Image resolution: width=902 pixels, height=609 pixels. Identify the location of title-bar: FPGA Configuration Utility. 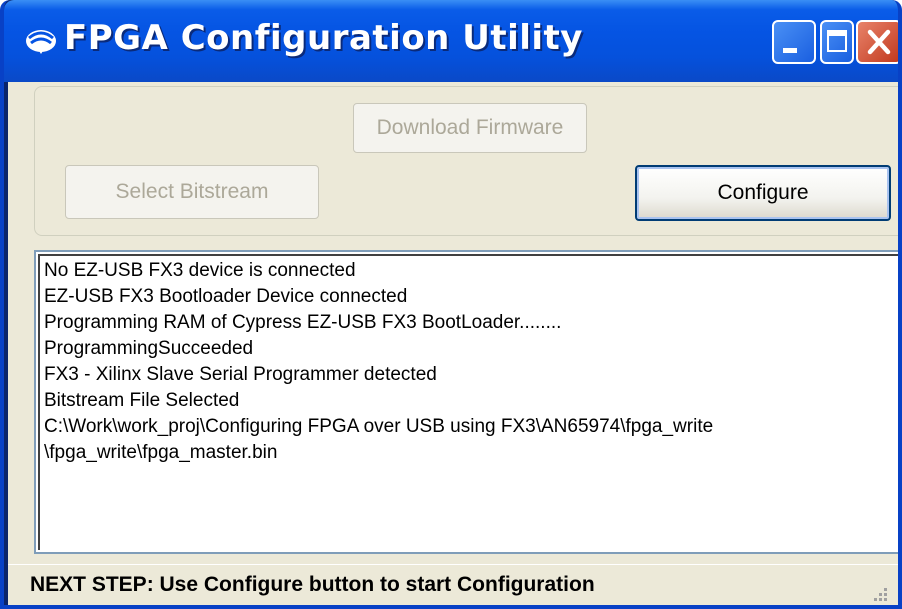
(451, 41).